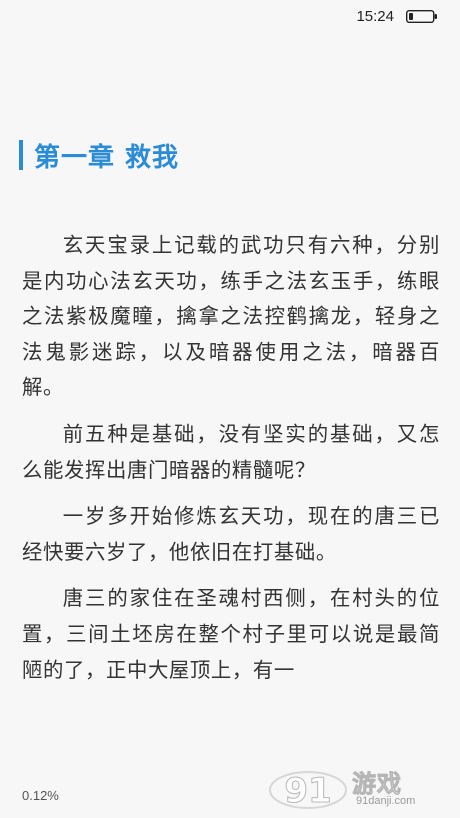 Image resolution: width=460 pixels, height=818 pixels. What do you see at coordinates (40, 795) in the screenshot?
I see `reading-progress: 0.12%` at bounding box center [40, 795].